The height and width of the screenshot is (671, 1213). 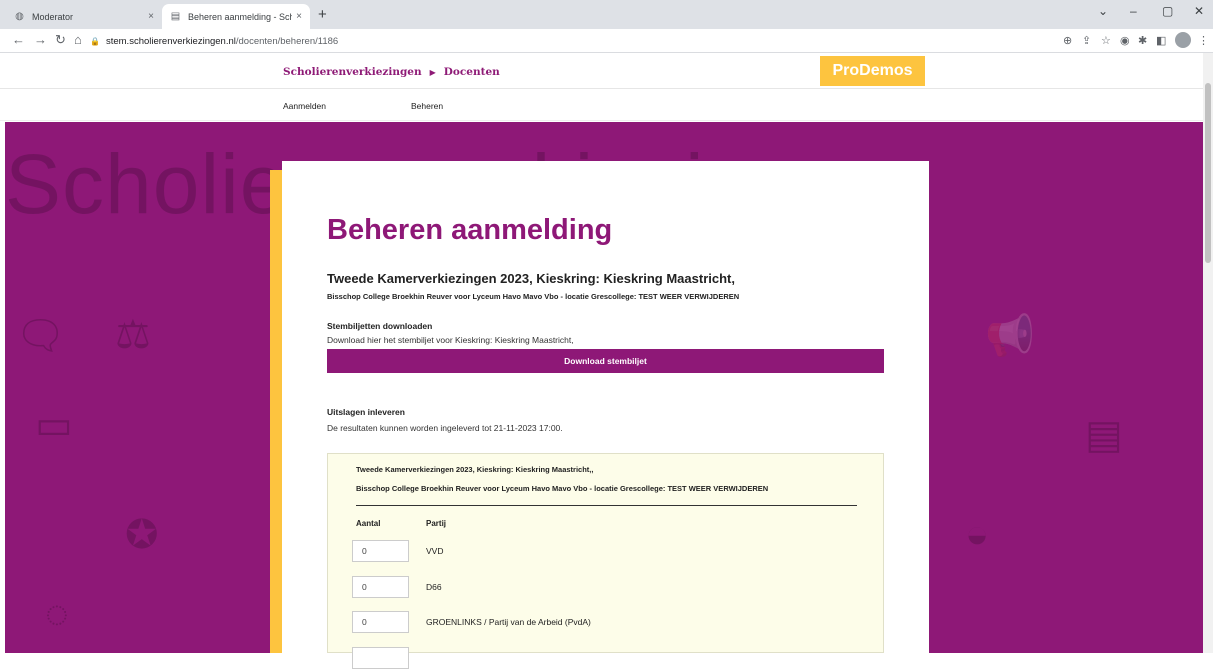 What do you see at coordinates (175, 16) in the screenshot?
I see `document-icon: ▤` at bounding box center [175, 16].